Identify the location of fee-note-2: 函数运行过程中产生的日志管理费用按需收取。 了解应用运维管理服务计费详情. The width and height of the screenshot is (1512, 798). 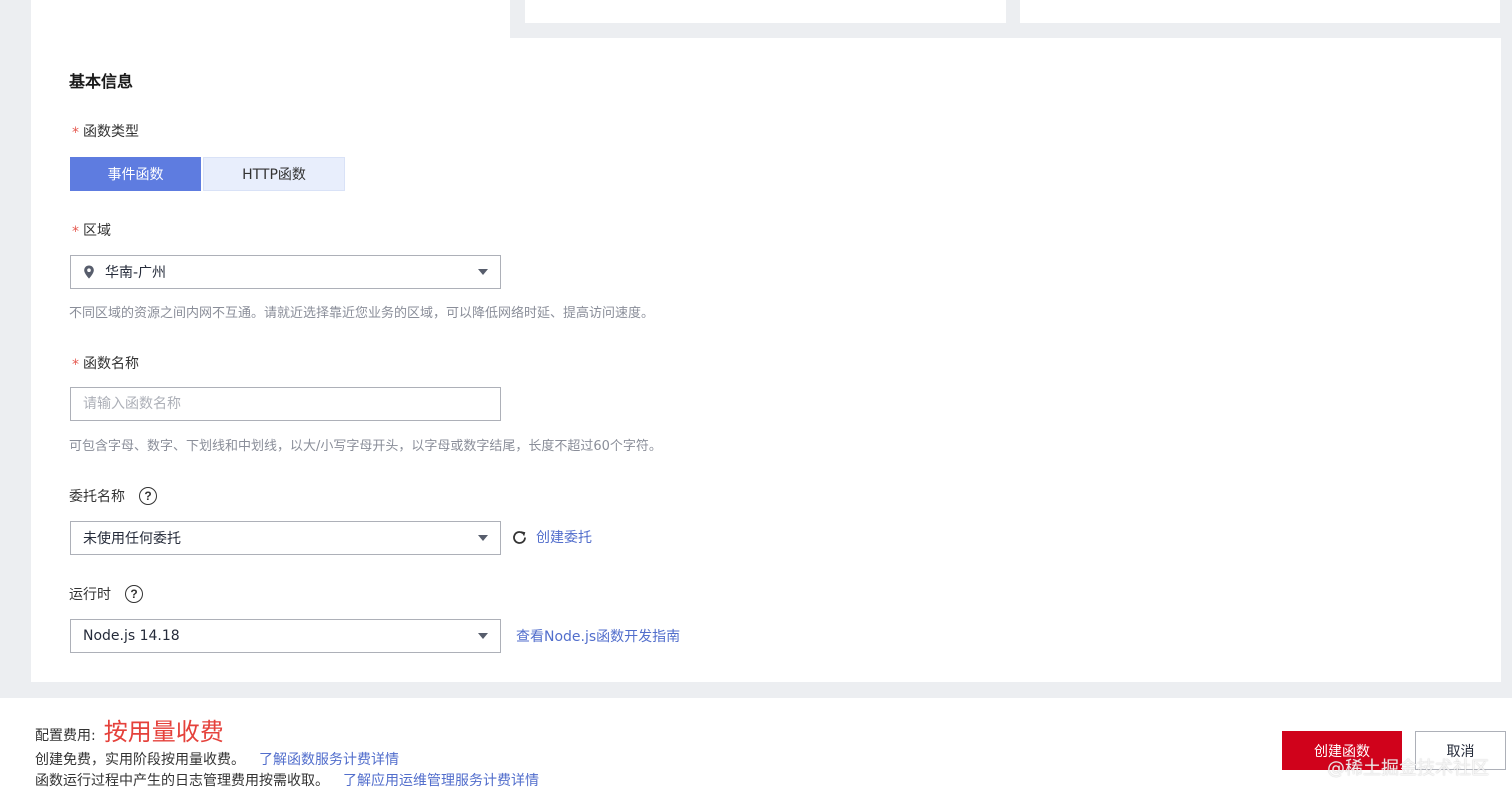
(287, 780).